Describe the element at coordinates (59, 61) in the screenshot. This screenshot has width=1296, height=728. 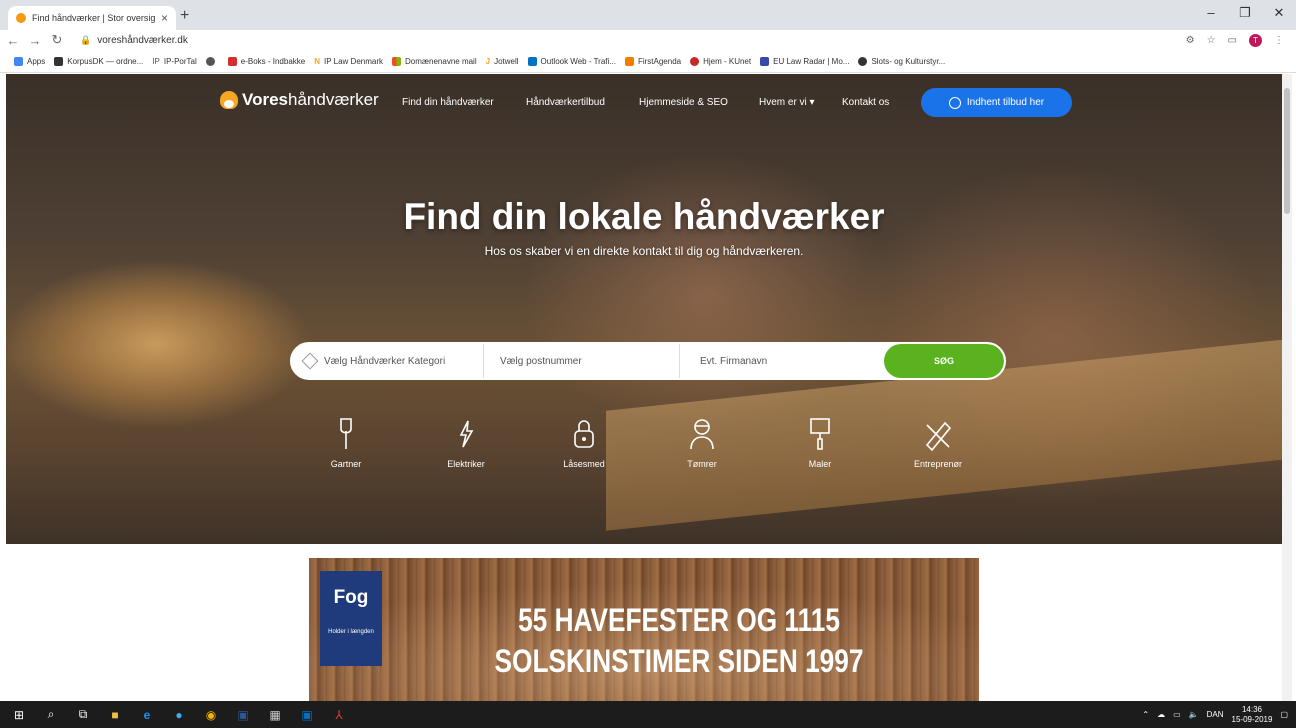
I see `korpus-icon` at that location.